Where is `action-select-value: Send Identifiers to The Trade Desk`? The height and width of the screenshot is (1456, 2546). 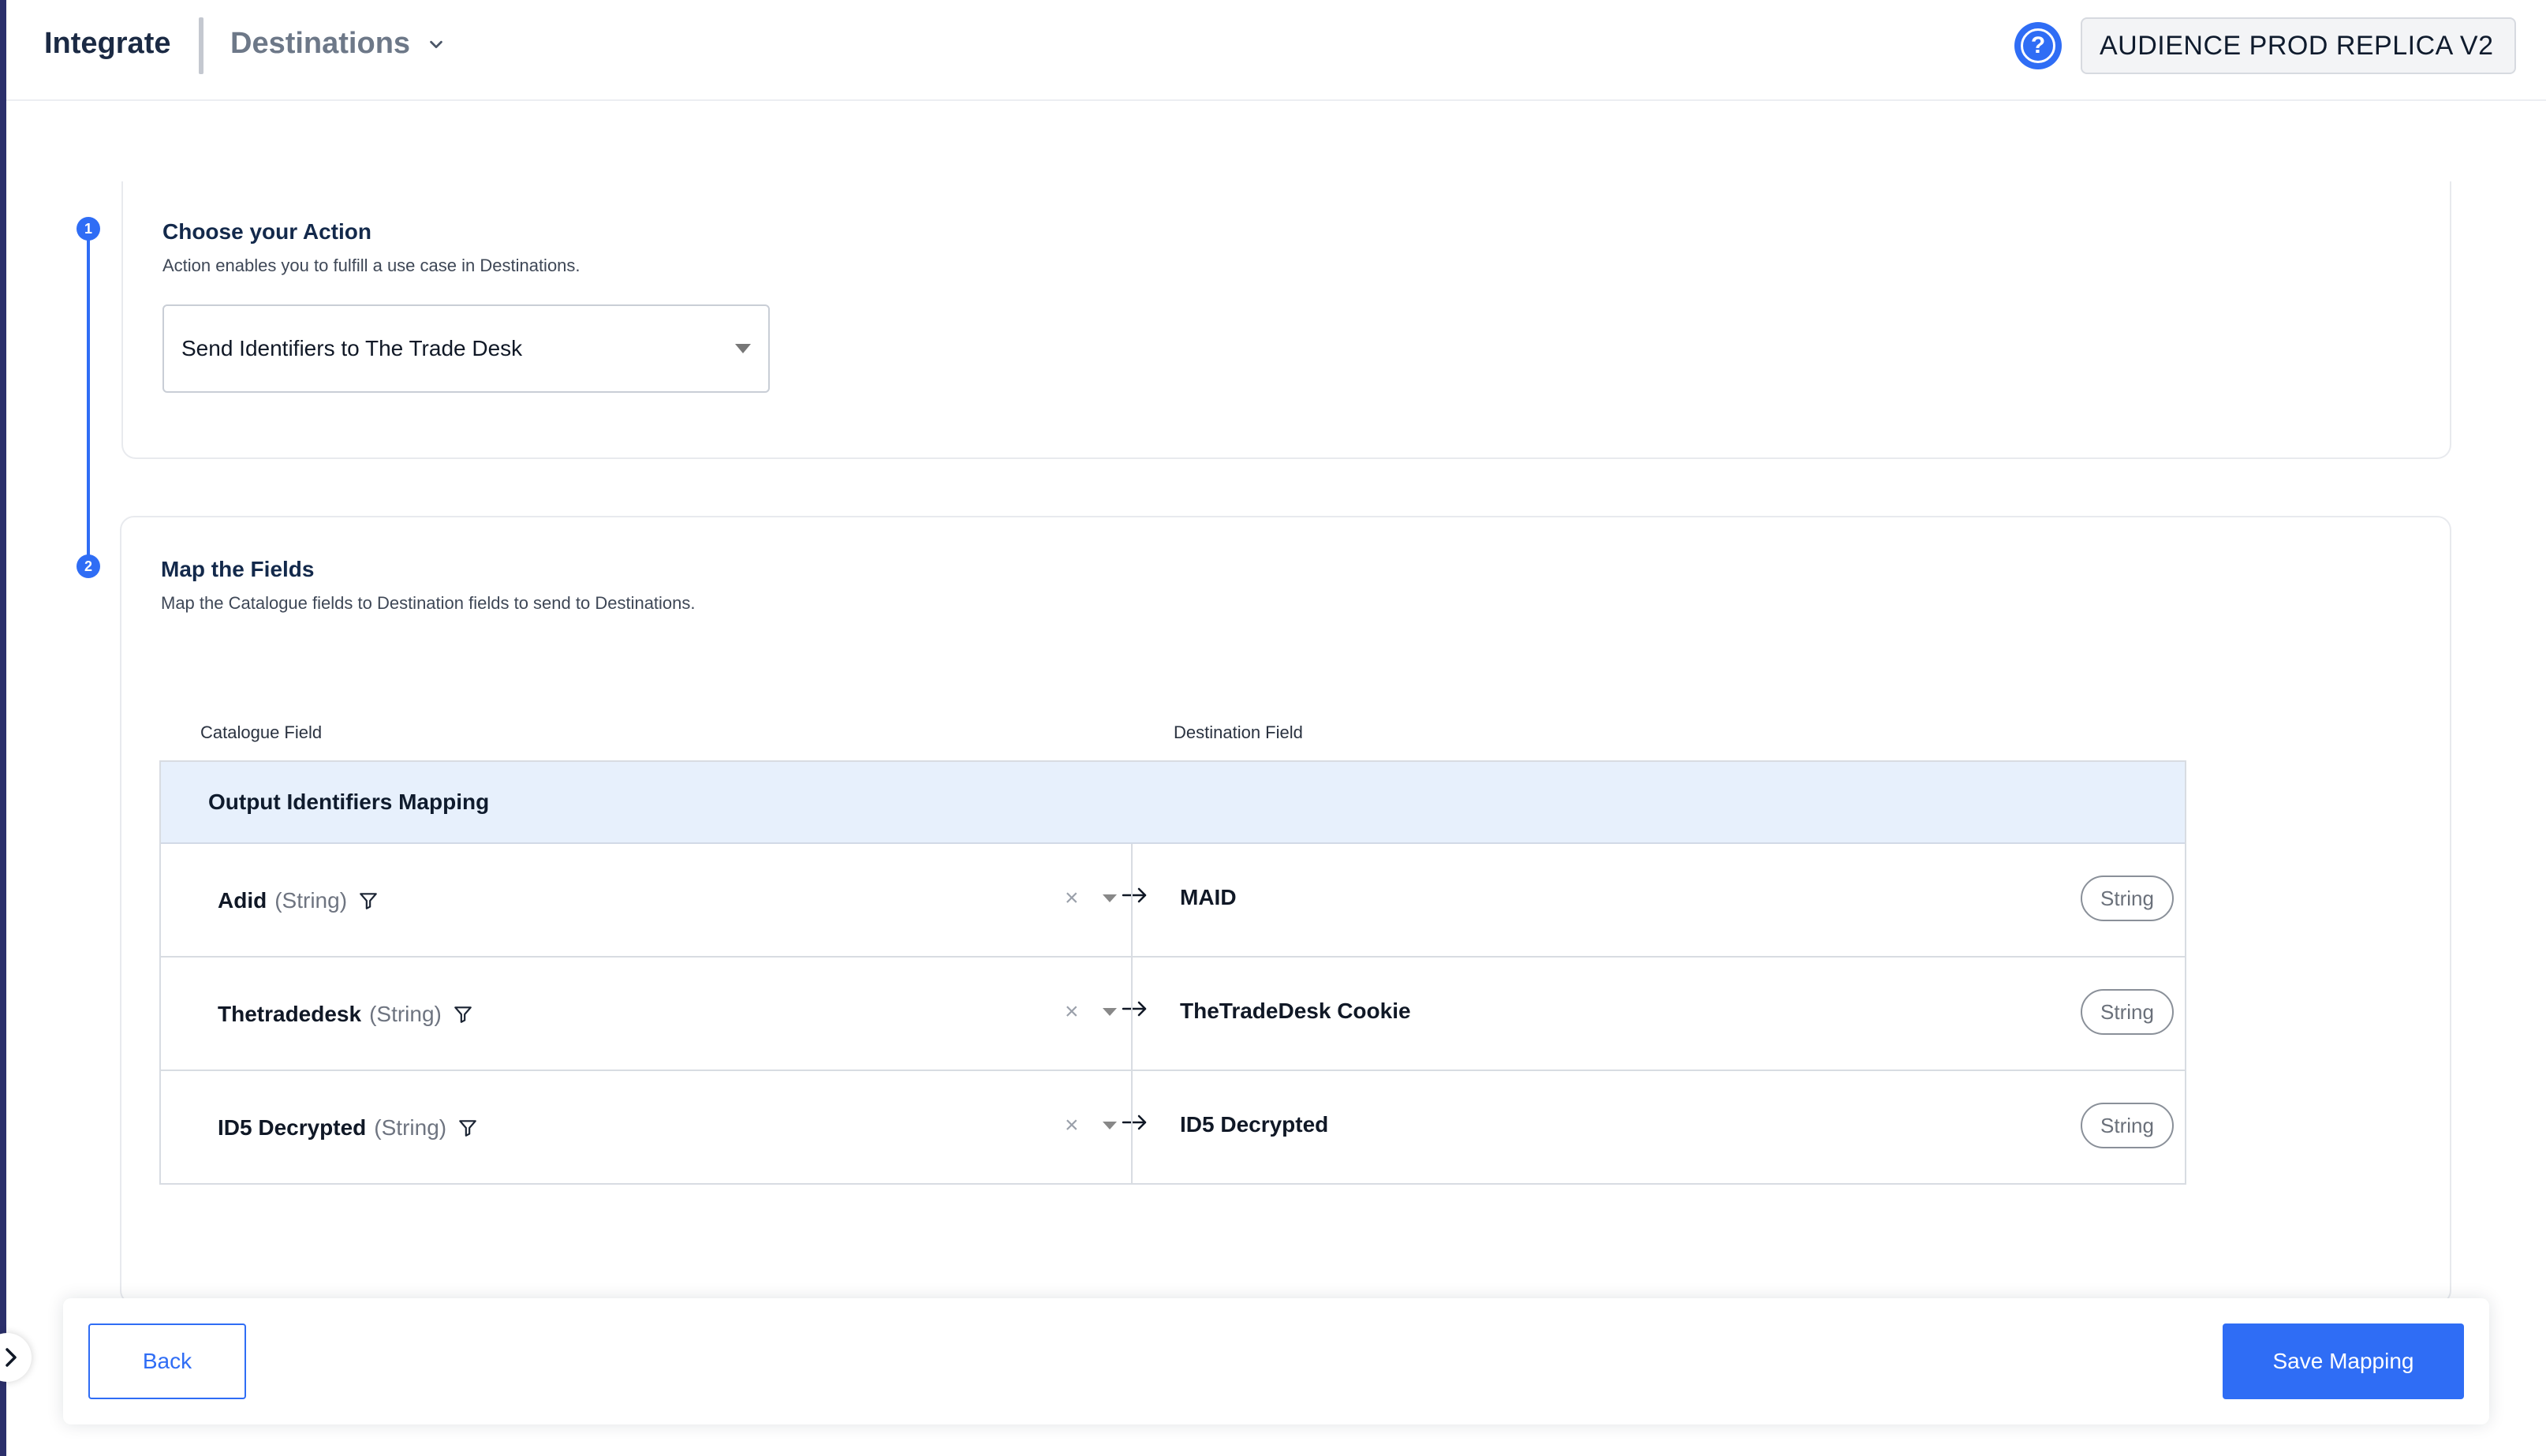 action-select-value: Send Identifiers to The Trade Desk is located at coordinates (352, 348).